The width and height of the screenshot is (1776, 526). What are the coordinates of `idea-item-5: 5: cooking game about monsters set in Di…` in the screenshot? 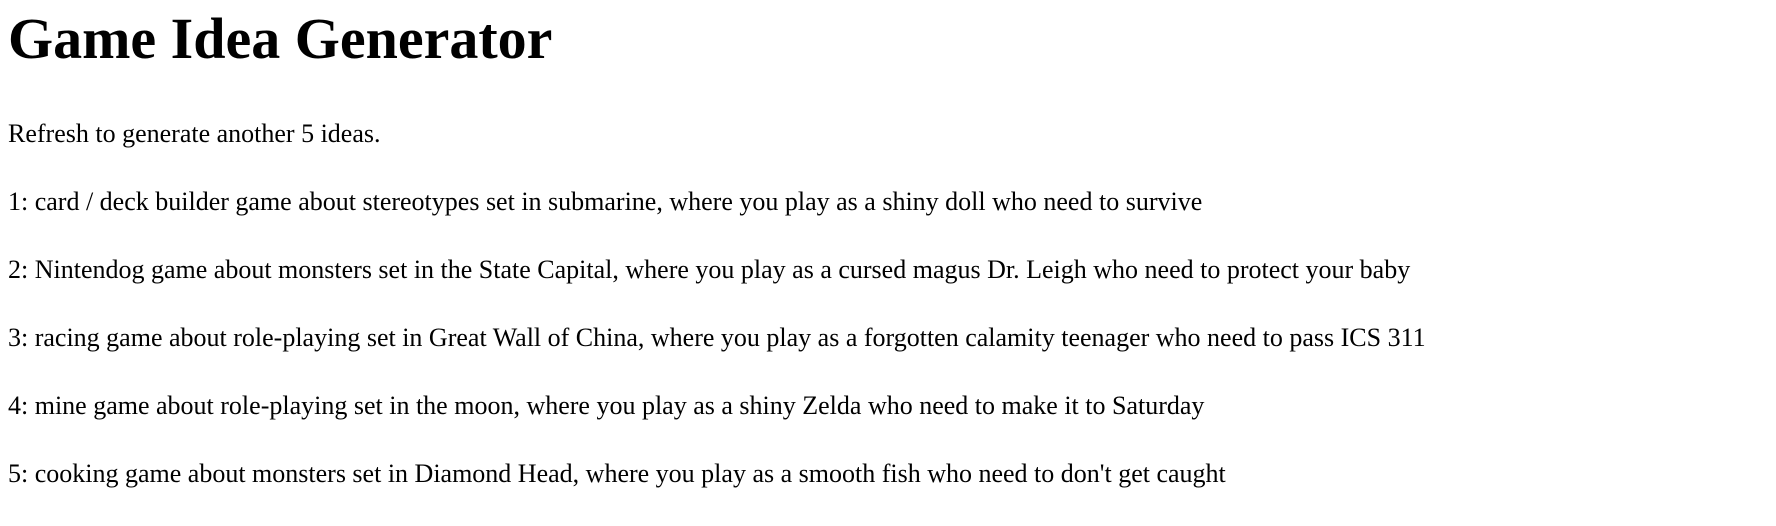 It's located at (617, 473).